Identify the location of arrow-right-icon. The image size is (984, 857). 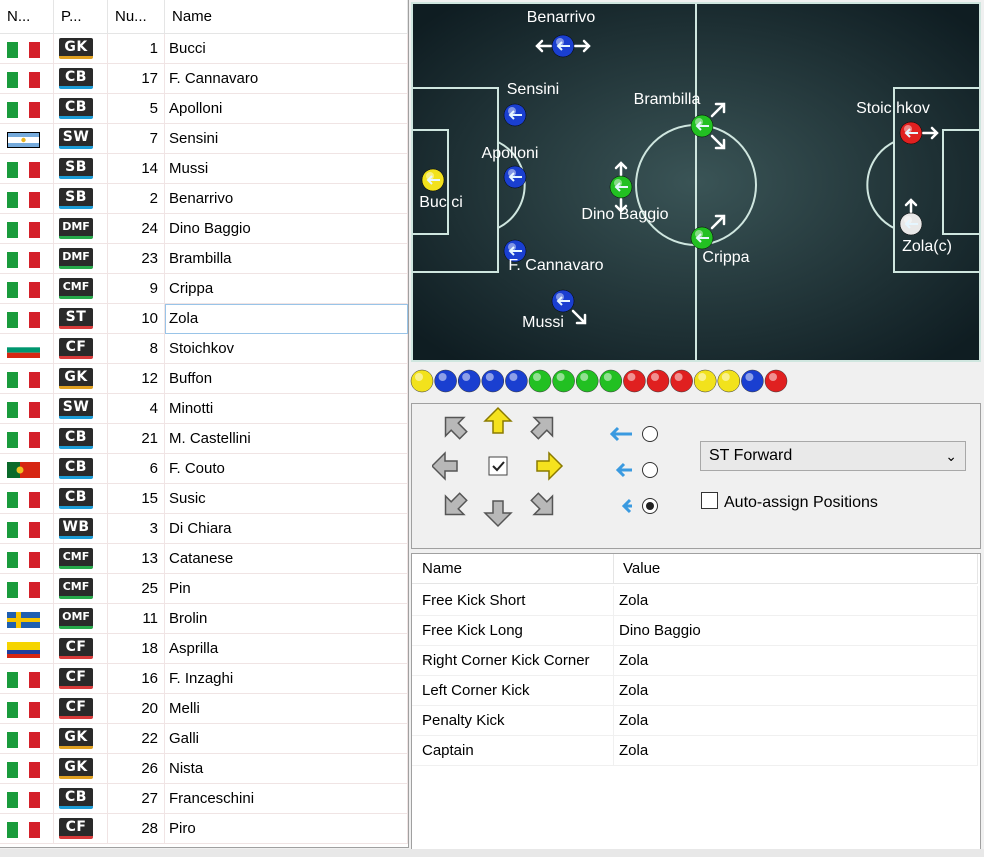
(550, 466).